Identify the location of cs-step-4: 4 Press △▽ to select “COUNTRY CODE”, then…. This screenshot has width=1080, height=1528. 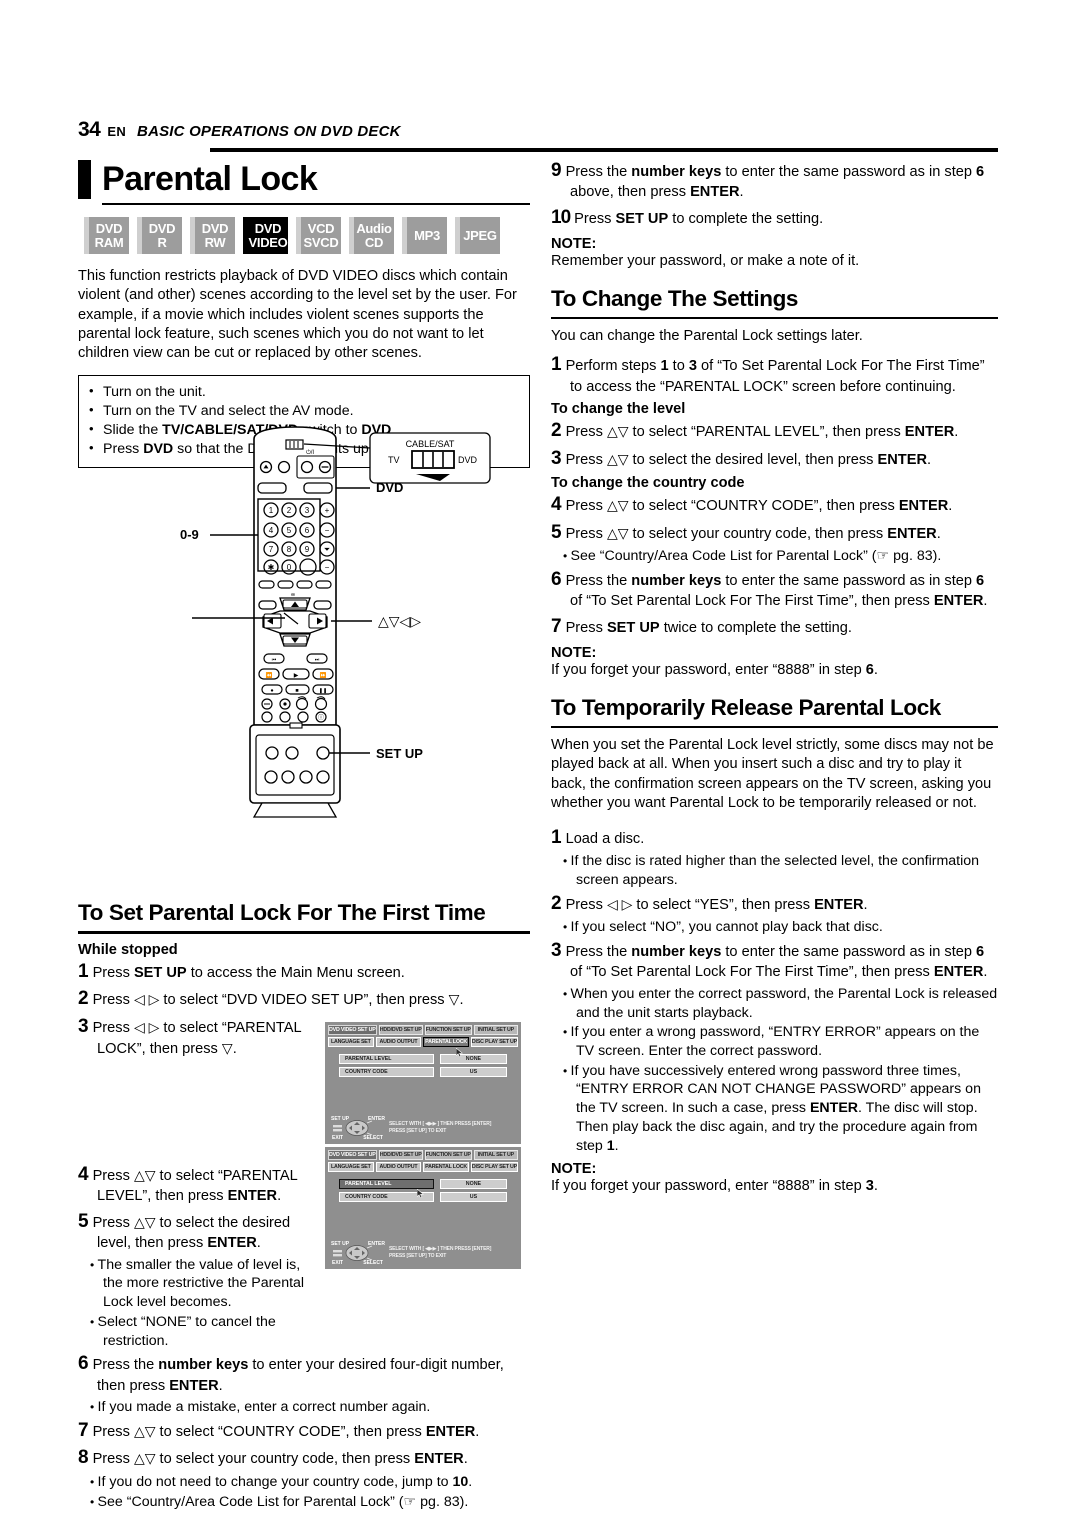
(774, 504).